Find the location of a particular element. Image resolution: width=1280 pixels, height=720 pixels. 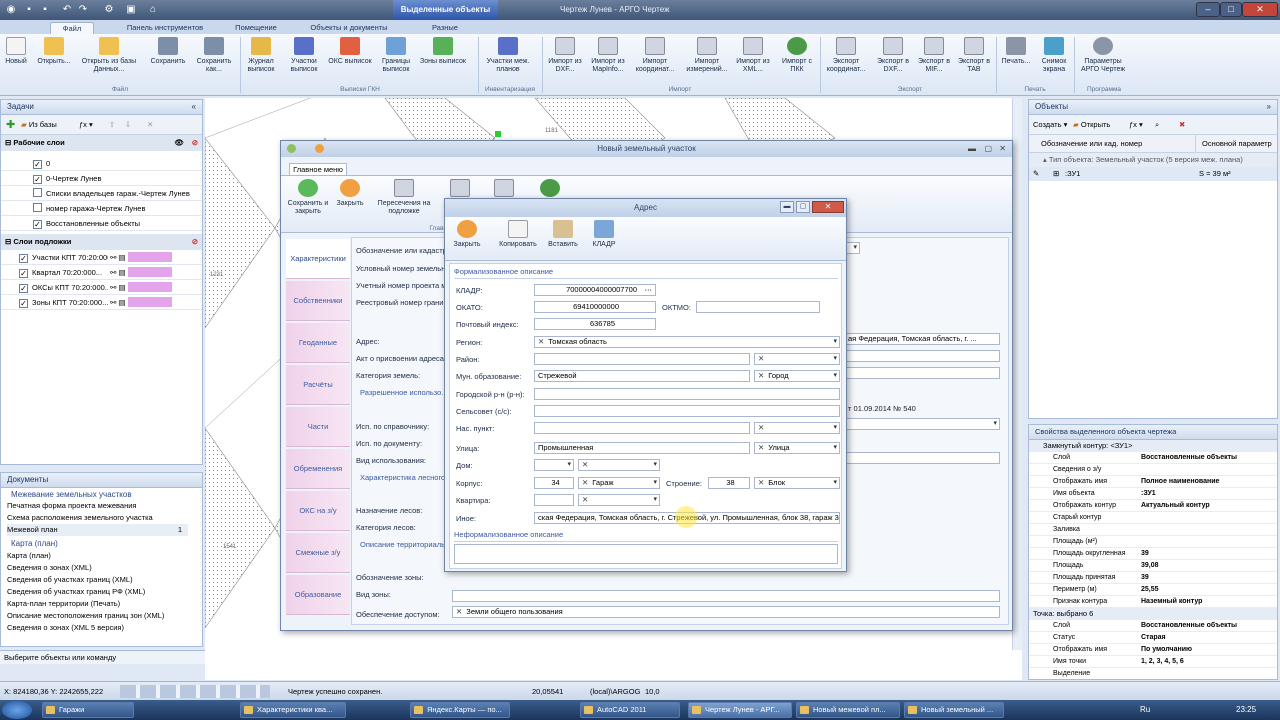

zones-extract-button: Зоны выписок is located at coordinates (443, 51).